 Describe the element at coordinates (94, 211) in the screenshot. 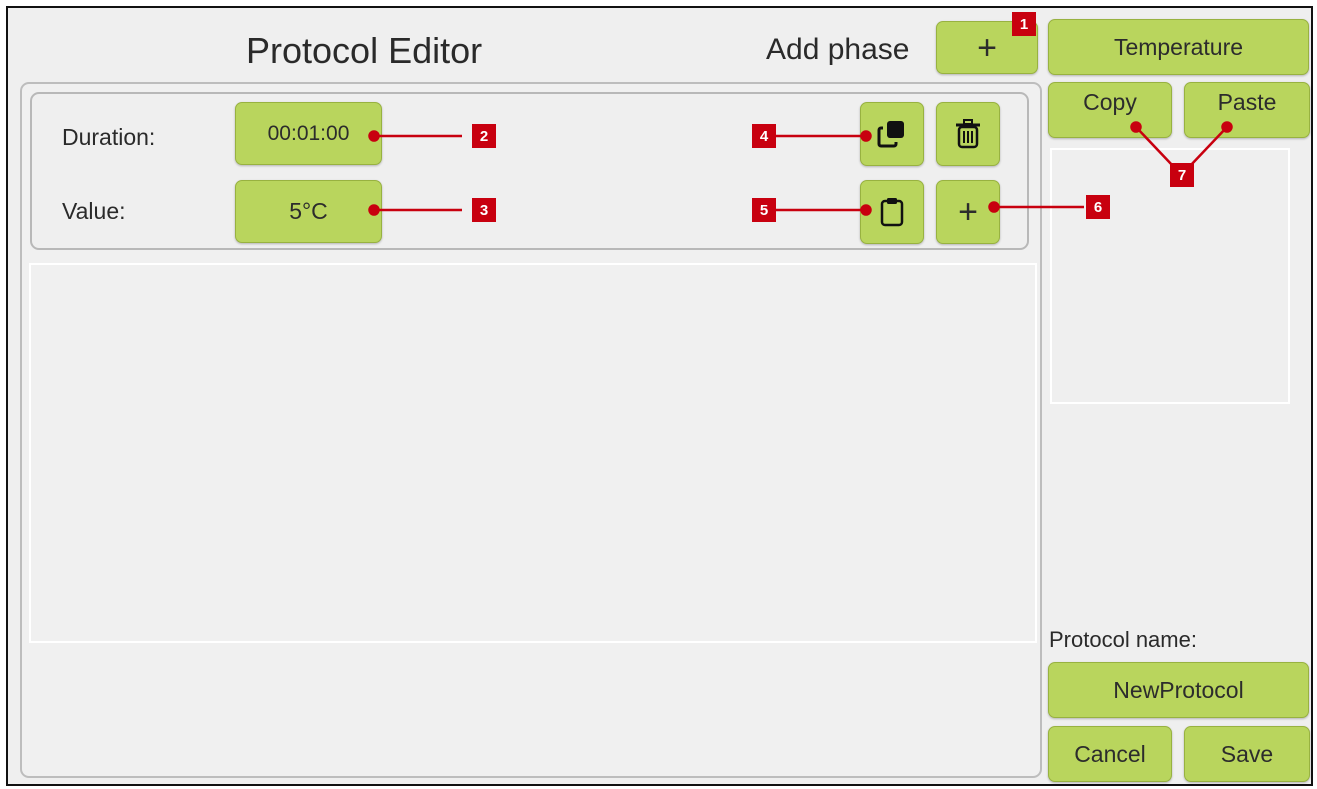

I see `value-label: Value:` at that location.